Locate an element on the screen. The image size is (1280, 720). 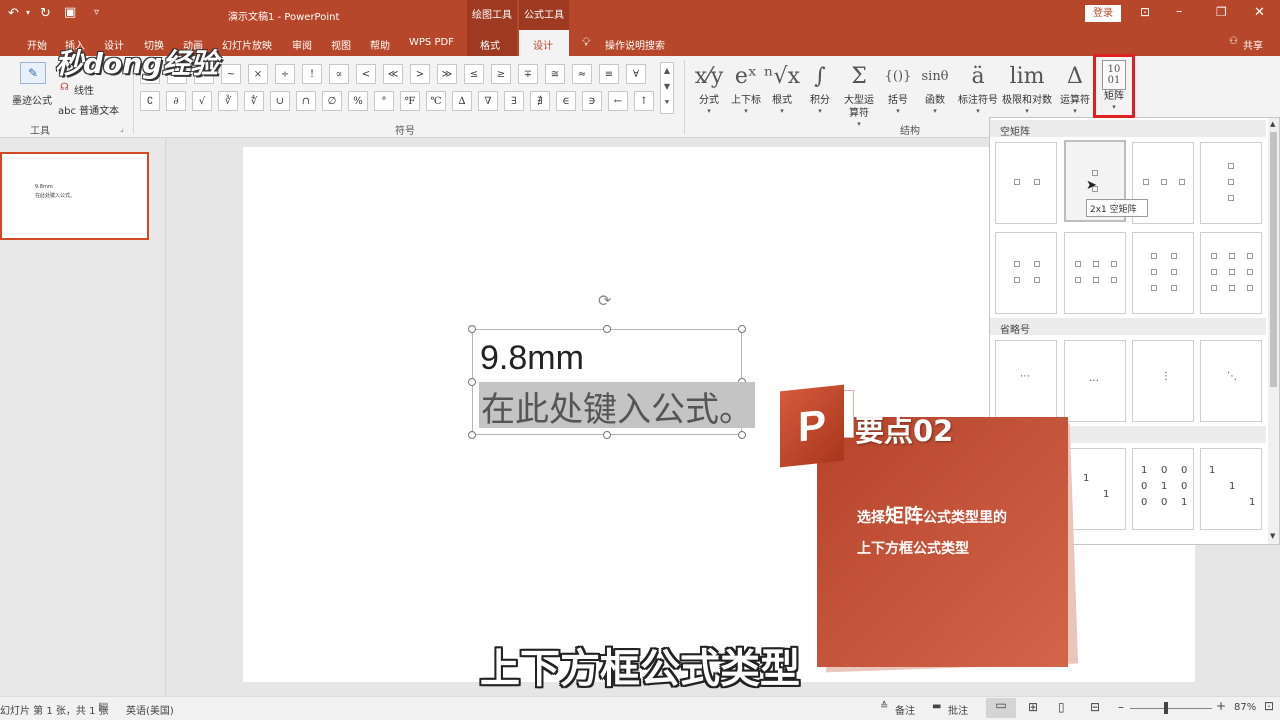
slide-sorter-icon: ⊞ is located at coordinates (1033, 707).